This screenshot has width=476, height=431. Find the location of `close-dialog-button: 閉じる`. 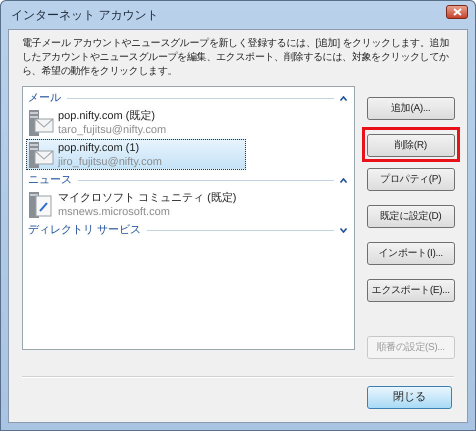

close-dialog-button: 閉じる is located at coordinates (409, 397).